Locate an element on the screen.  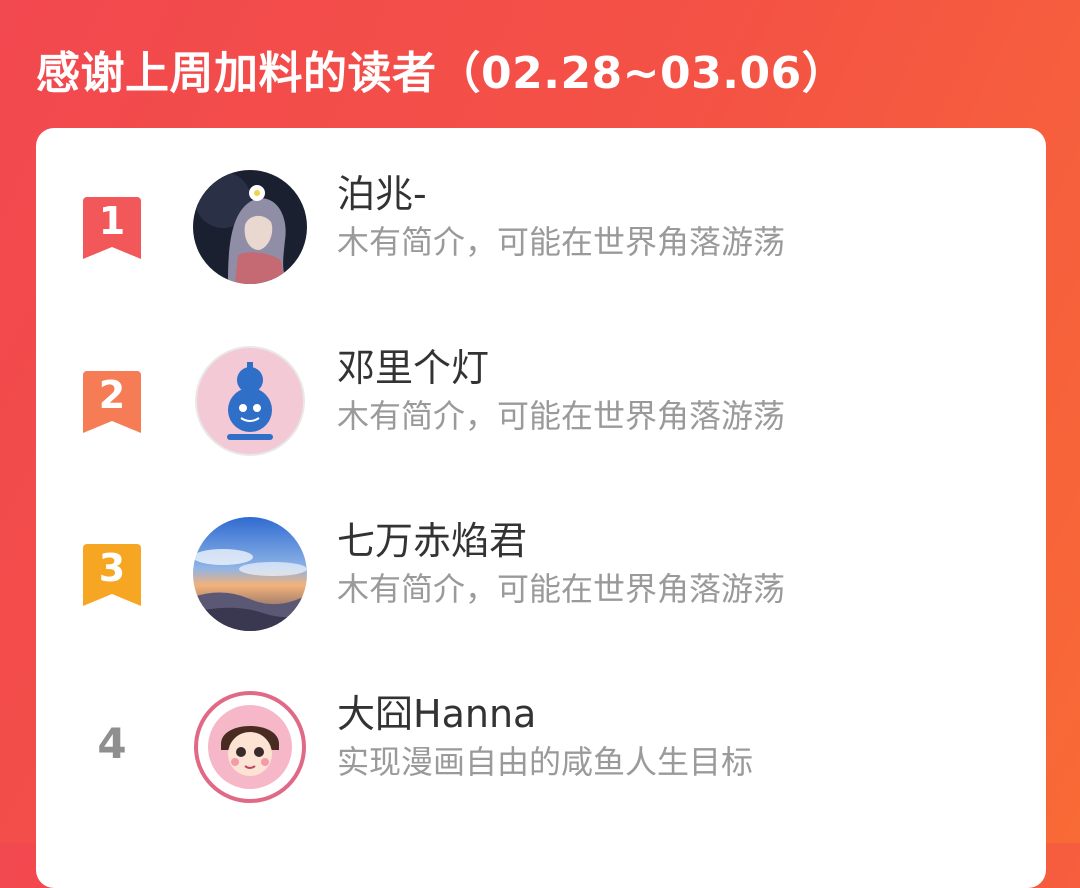
reader-name: 邓里个灯 is located at coordinates (413, 368).